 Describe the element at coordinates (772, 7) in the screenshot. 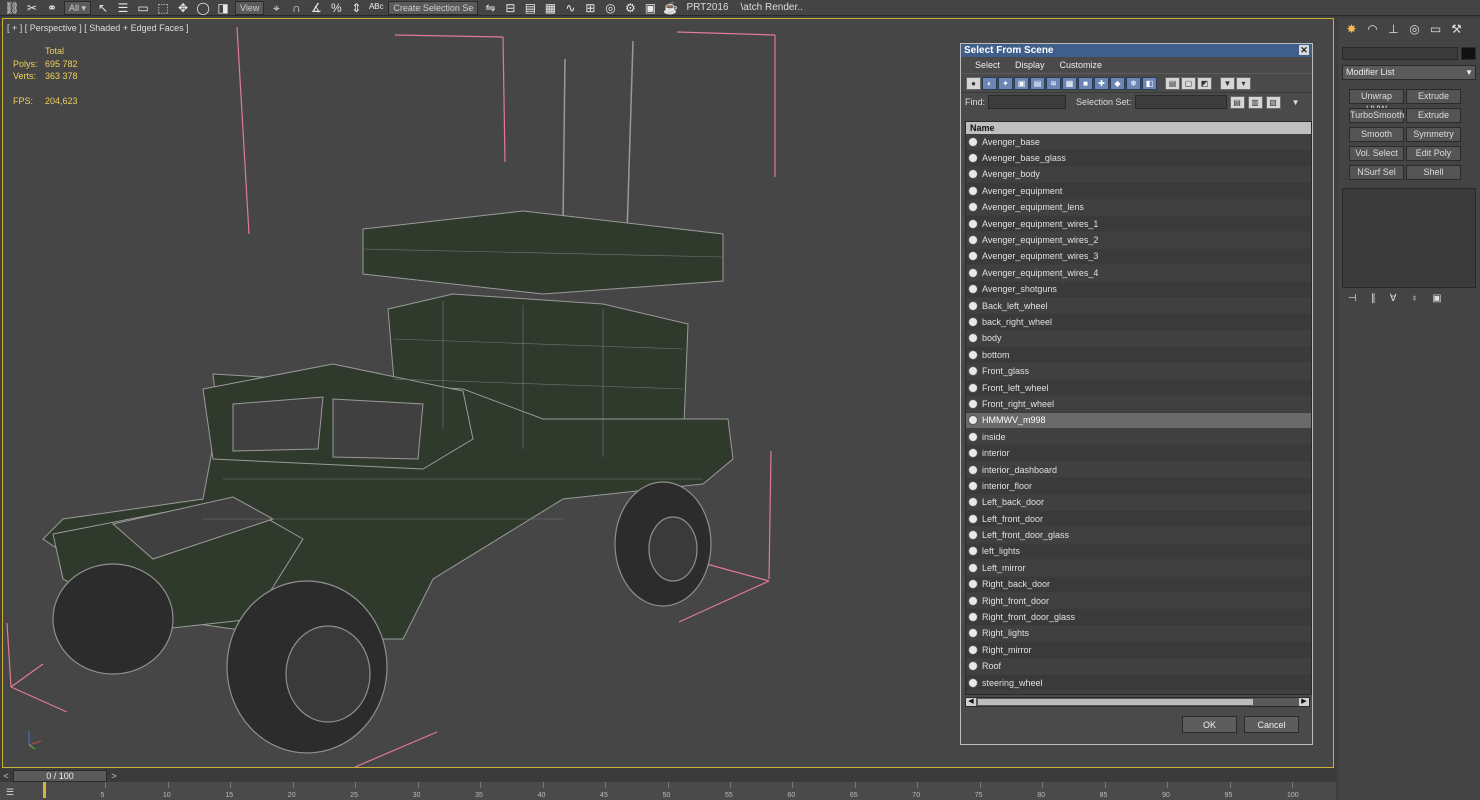

I see `batch-render-label: \atch Render..` at that location.